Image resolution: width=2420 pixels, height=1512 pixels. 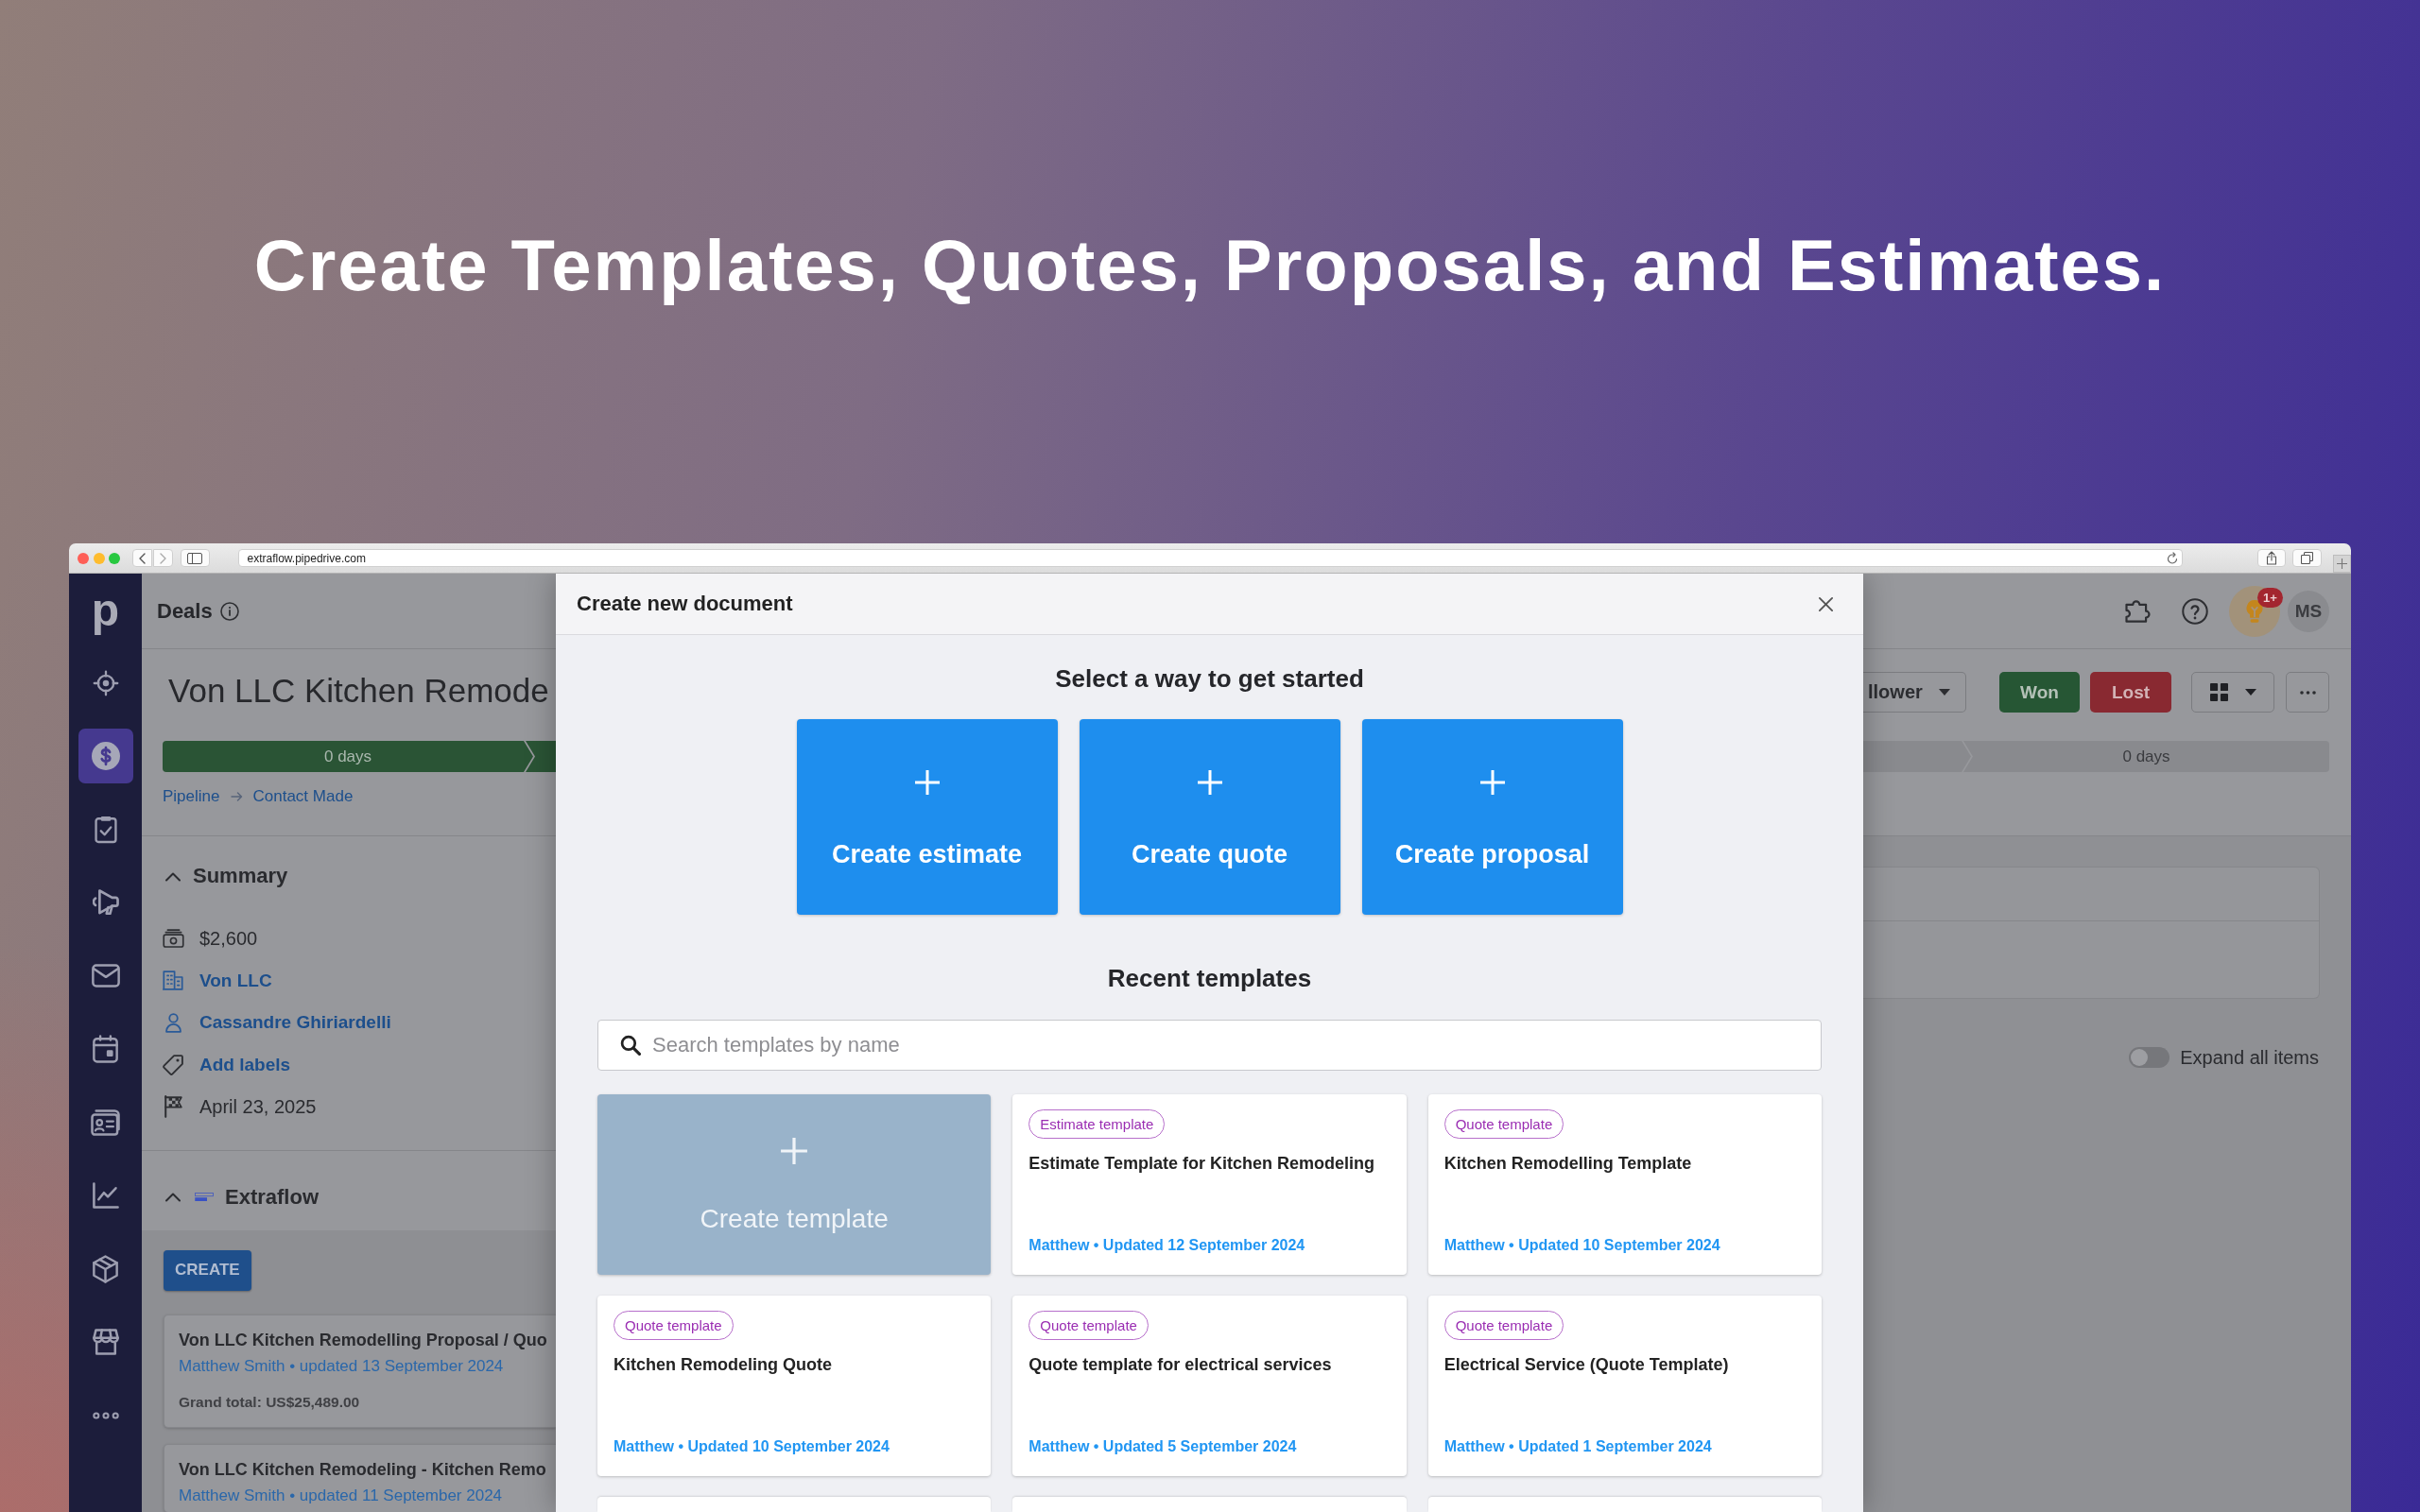 What do you see at coordinates (2149, 1057) in the screenshot?
I see `toggle-switch` at bounding box center [2149, 1057].